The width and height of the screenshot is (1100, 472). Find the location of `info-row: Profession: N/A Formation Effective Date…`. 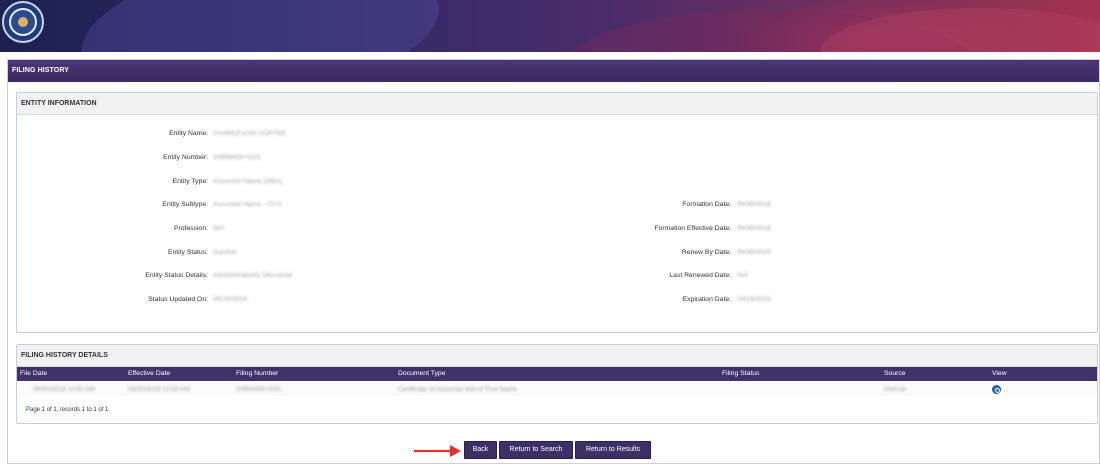

info-row: Profession: N/A Formation Effective Date… is located at coordinates (557, 229).